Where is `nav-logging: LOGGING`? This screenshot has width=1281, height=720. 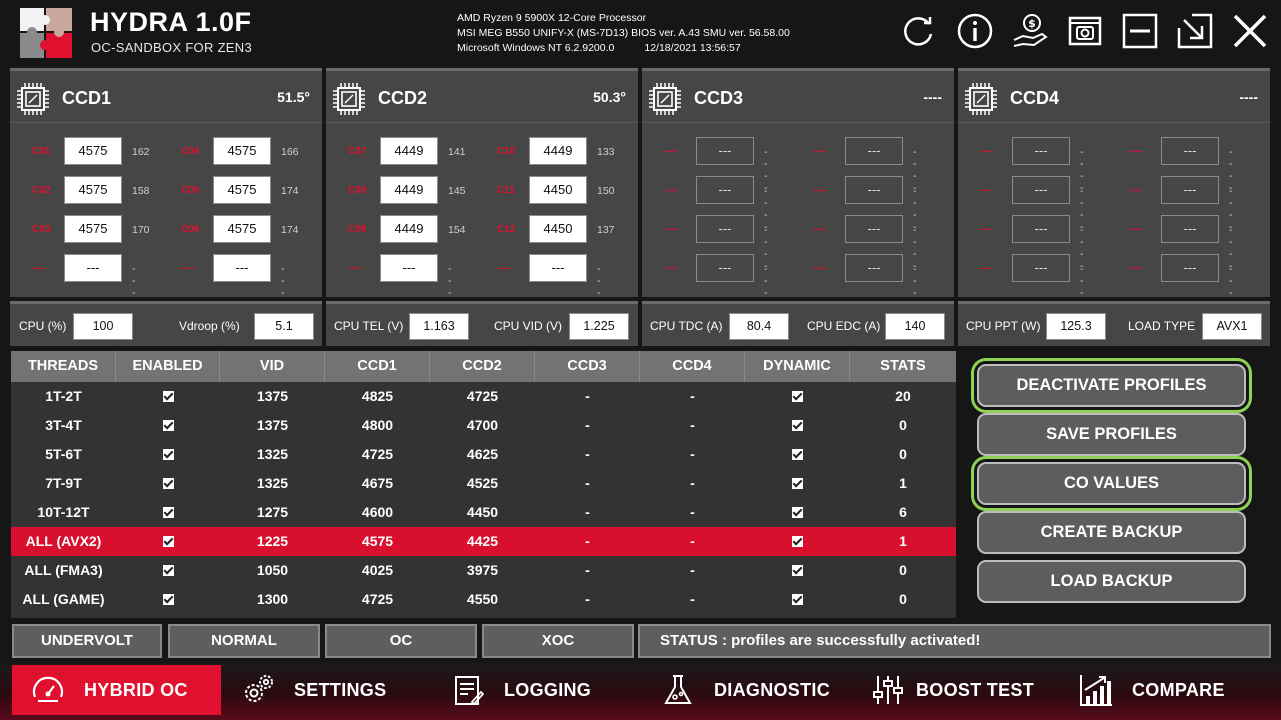
nav-logging: LOGGING is located at coordinates (520, 690).